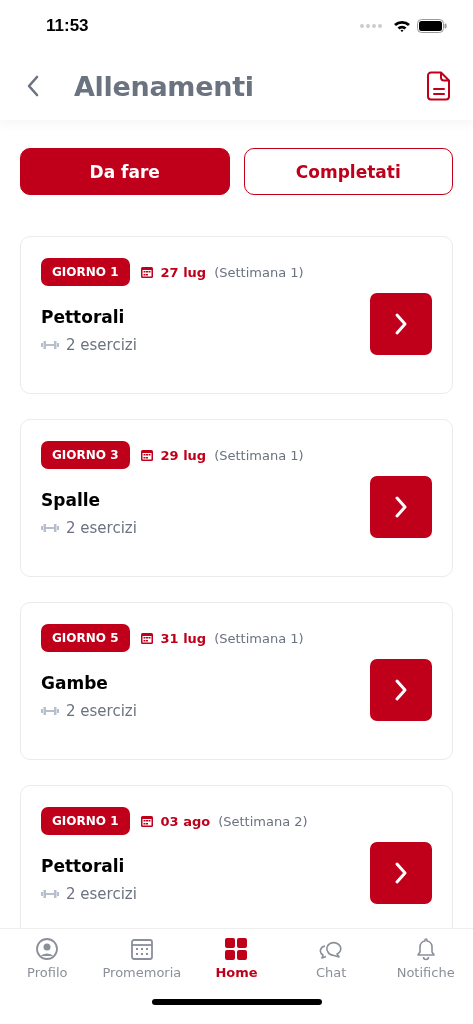 This screenshot has width=473, height=1024. I want to click on filter-tab: Completati, so click(348, 171).